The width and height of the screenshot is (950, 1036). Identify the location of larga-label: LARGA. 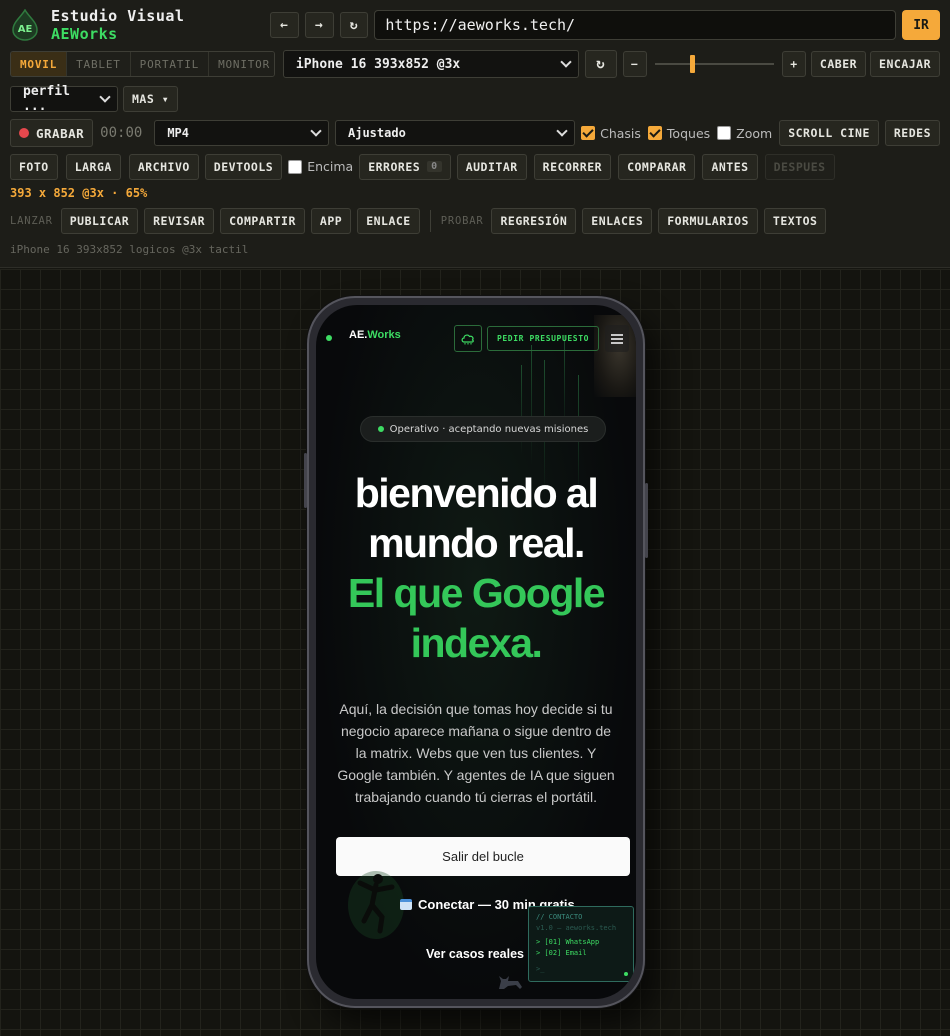
(93, 166).